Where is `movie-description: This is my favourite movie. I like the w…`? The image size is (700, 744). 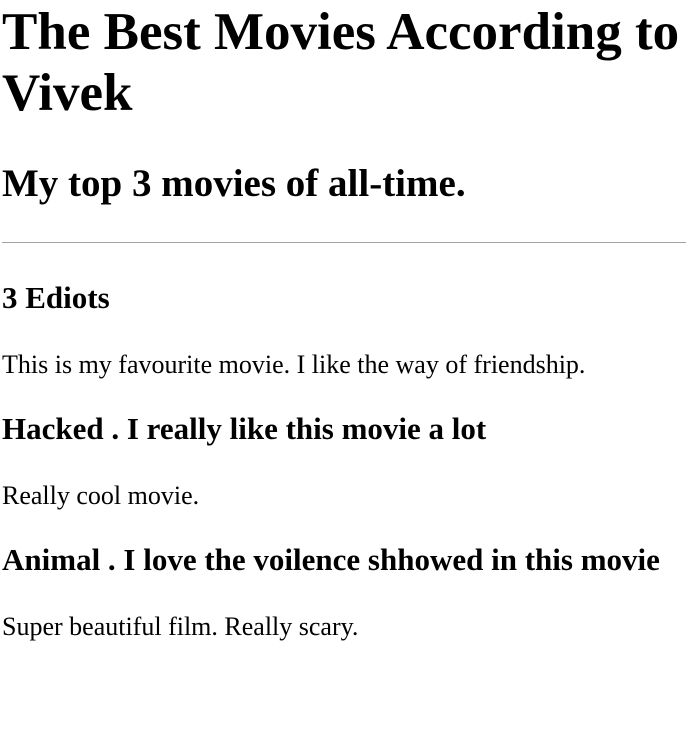
movie-description: This is my favourite movie. I like the w… is located at coordinates (294, 364).